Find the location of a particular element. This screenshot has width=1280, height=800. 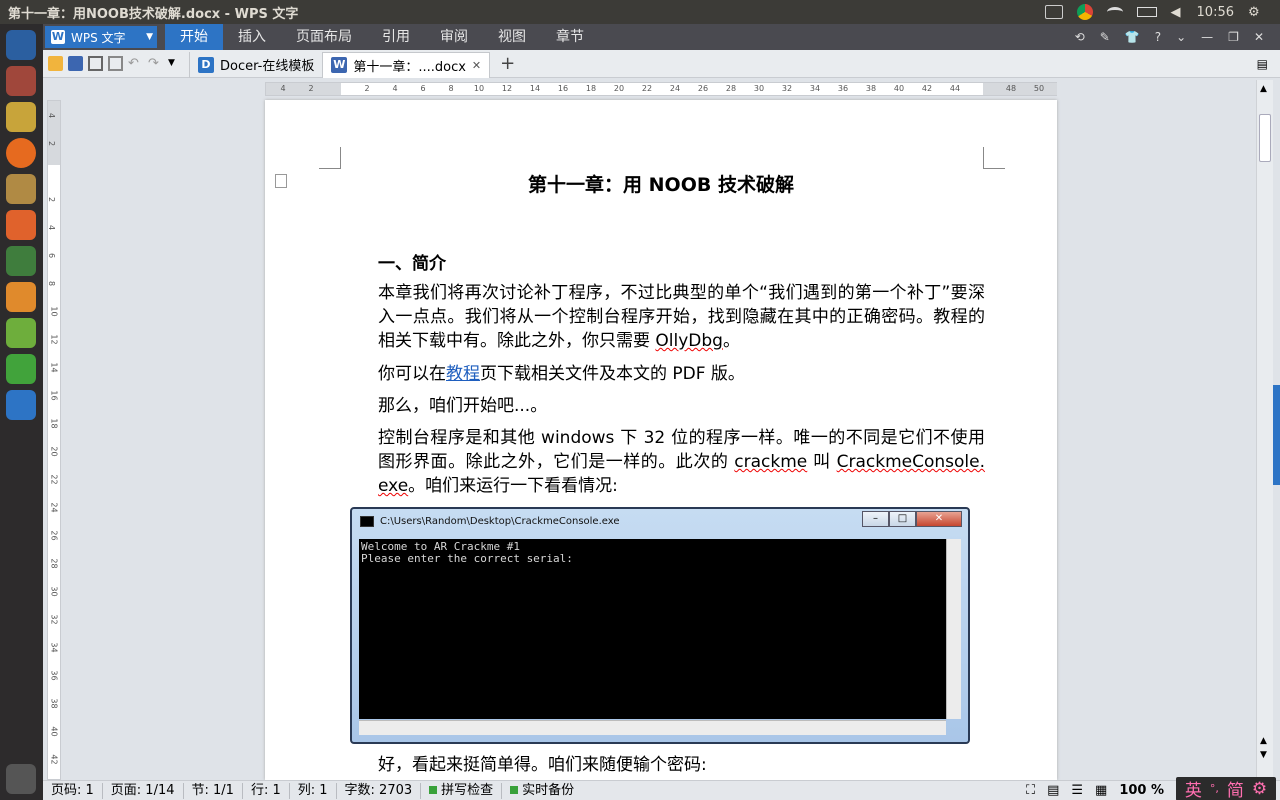

tab-page-layout: 页面布局 is located at coordinates (324, 37).